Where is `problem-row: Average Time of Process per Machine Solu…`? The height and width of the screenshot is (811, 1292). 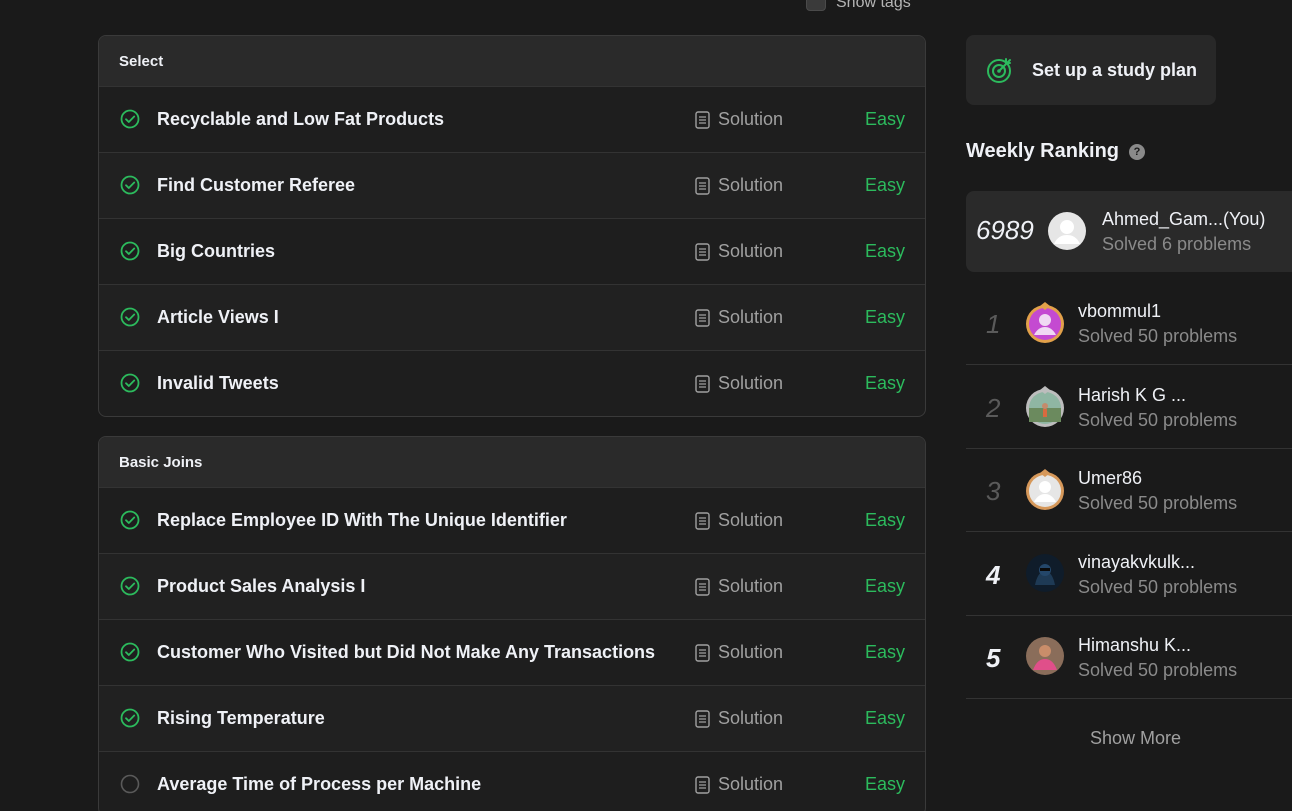
problem-row: Average Time of Process per Machine Solu… is located at coordinates (512, 781).